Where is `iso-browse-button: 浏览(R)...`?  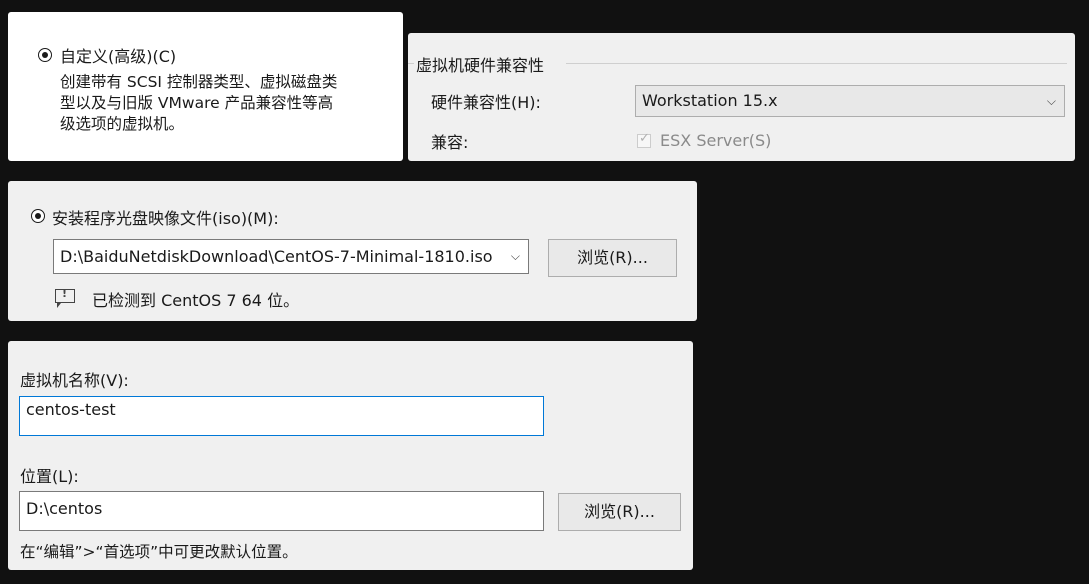
iso-browse-button: 浏览(R)... is located at coordinates (612, 258).